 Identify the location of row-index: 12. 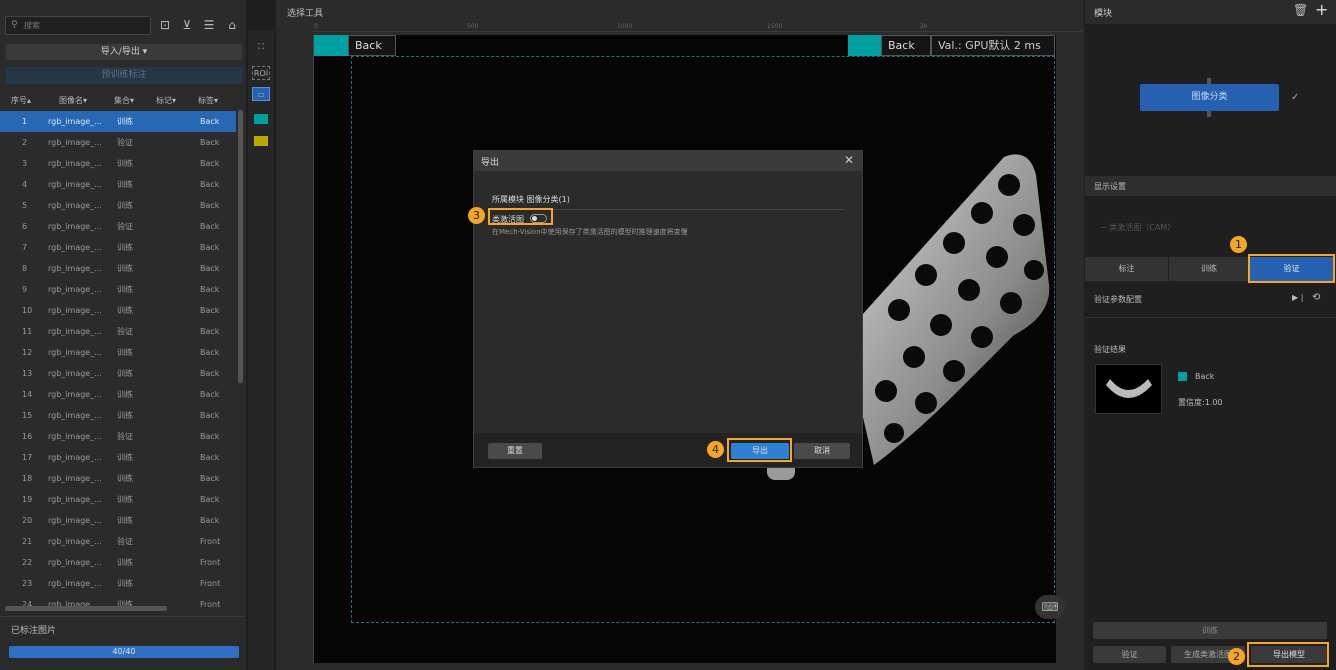
(27, 352).